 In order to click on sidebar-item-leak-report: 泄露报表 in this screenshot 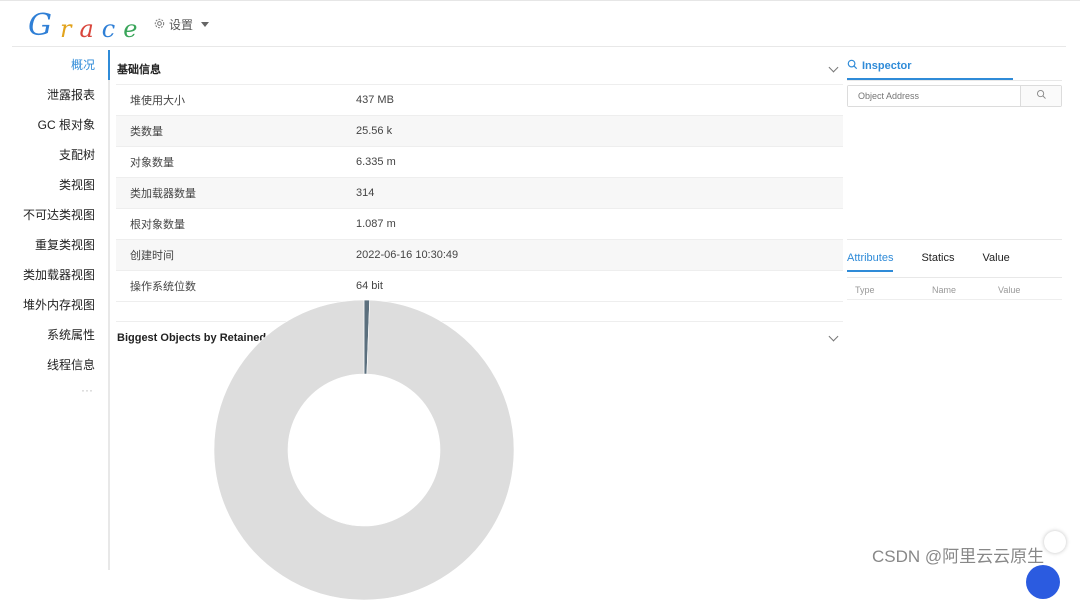, I will do `click(54, 95)`.